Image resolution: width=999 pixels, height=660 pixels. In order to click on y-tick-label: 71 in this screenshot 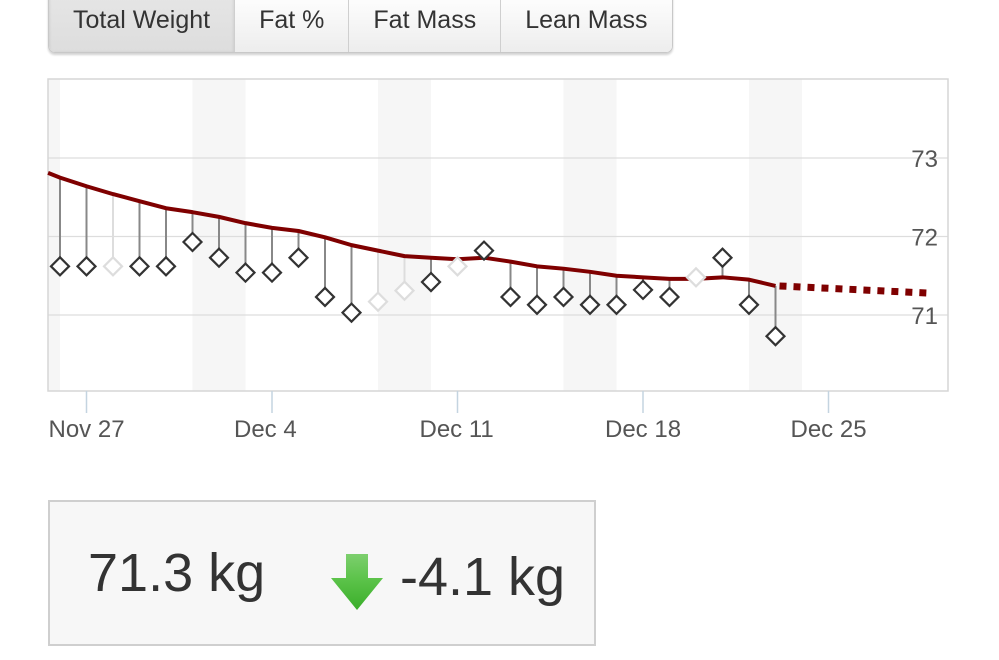, I will do `click(924, 316)`.